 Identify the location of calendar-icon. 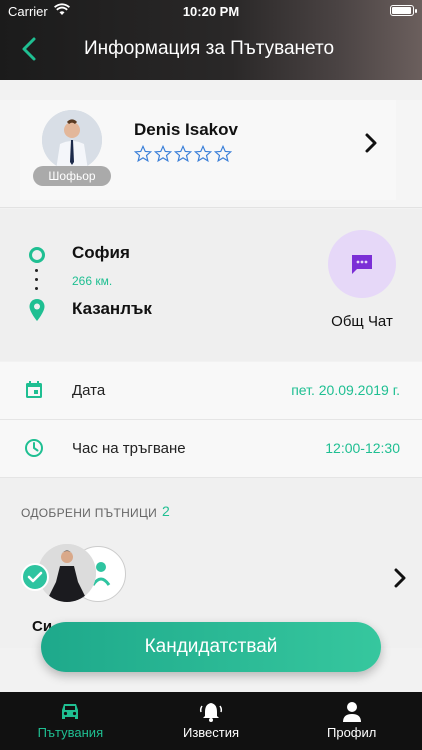
(34, 389).